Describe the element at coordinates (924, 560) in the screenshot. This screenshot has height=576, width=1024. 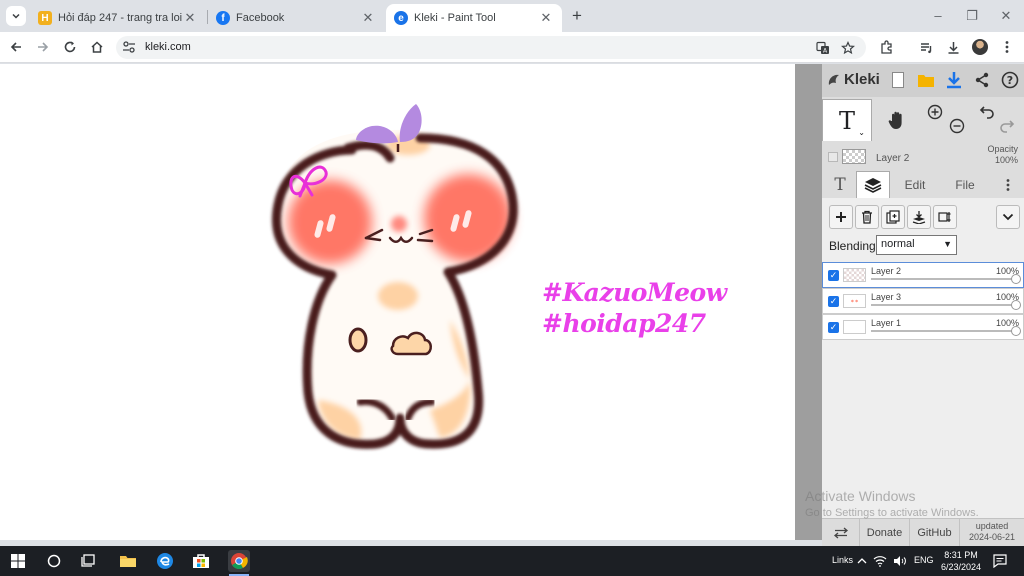
I see `language-indicator: ENG` at that location.